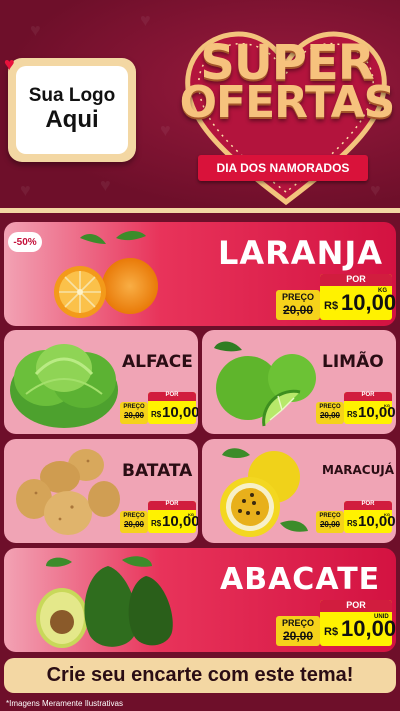 The image size is (400, 711). I want to click on lime-image, so click(265, 384).